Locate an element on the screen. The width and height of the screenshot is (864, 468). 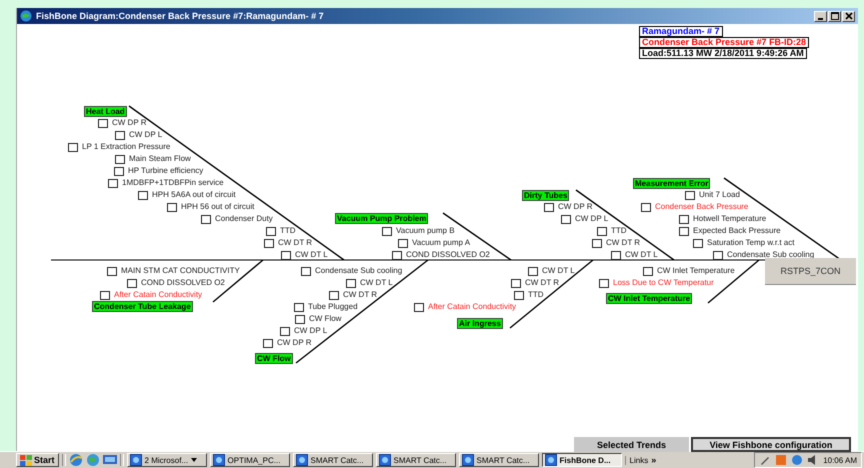
cause-label: Tube Plugged is located at coordinates (333, 307).